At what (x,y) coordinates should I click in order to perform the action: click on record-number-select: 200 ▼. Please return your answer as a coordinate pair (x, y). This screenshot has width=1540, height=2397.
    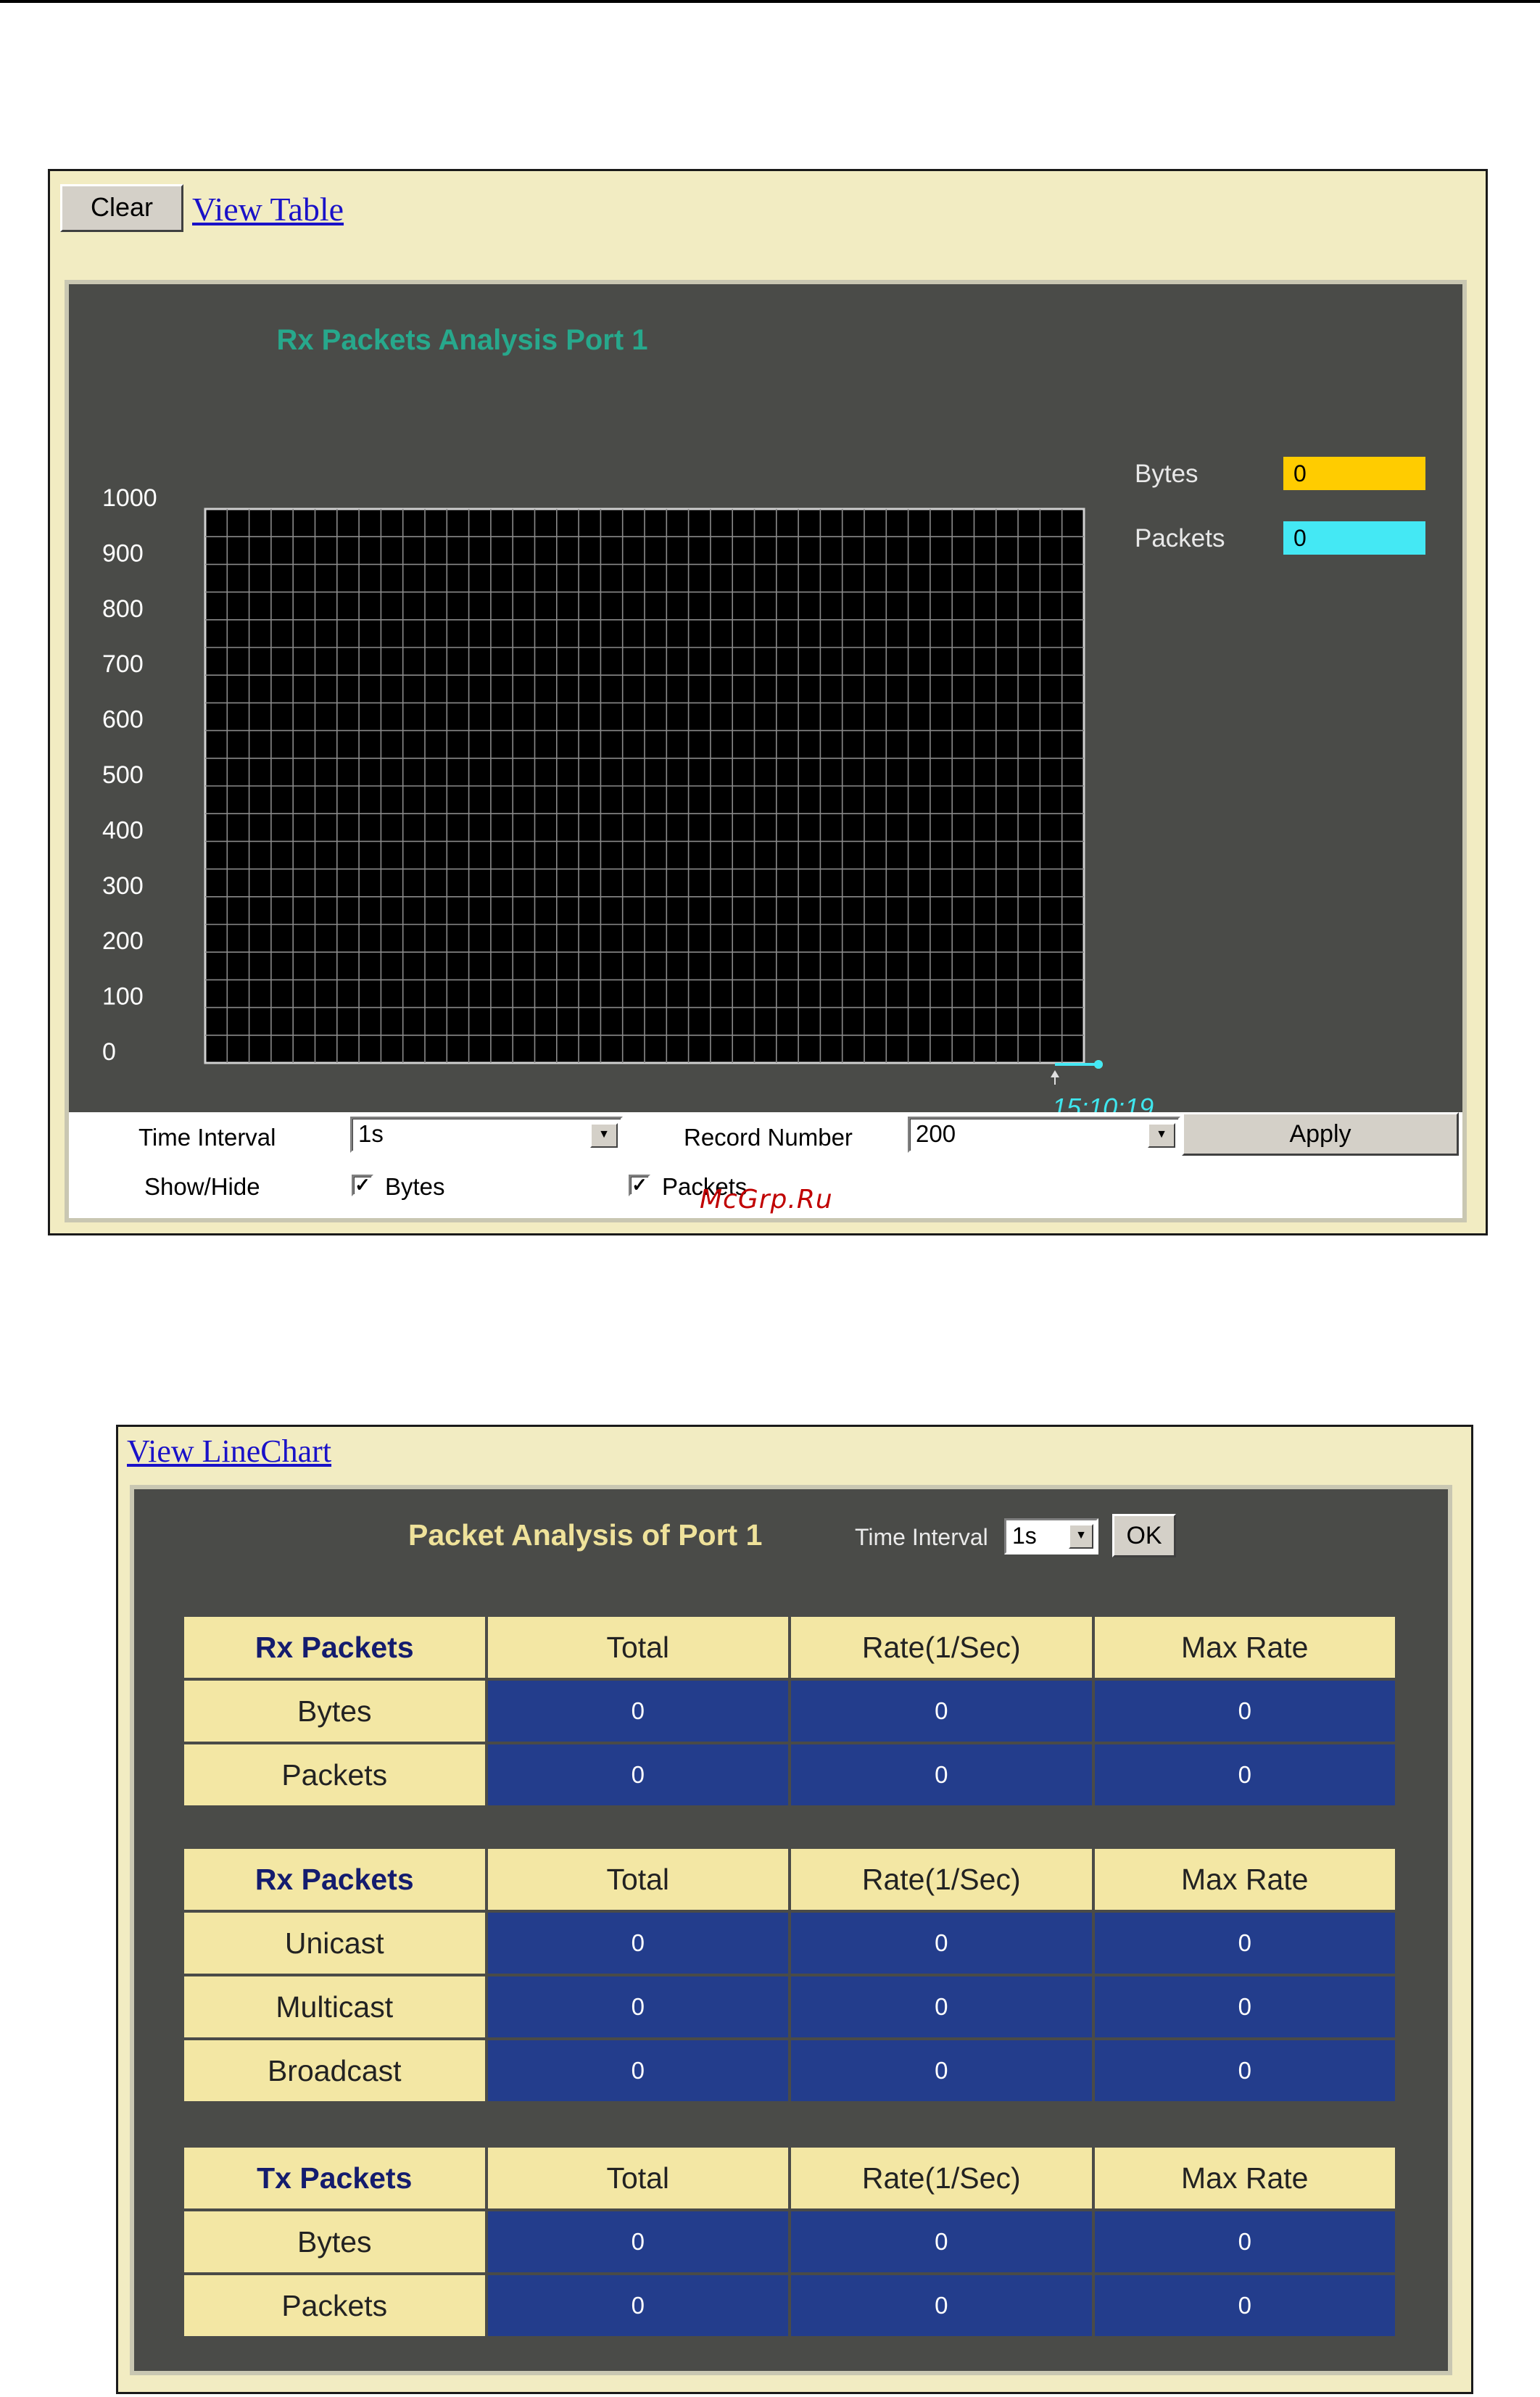
    Looking at the image, I should click on (1044, 1135).